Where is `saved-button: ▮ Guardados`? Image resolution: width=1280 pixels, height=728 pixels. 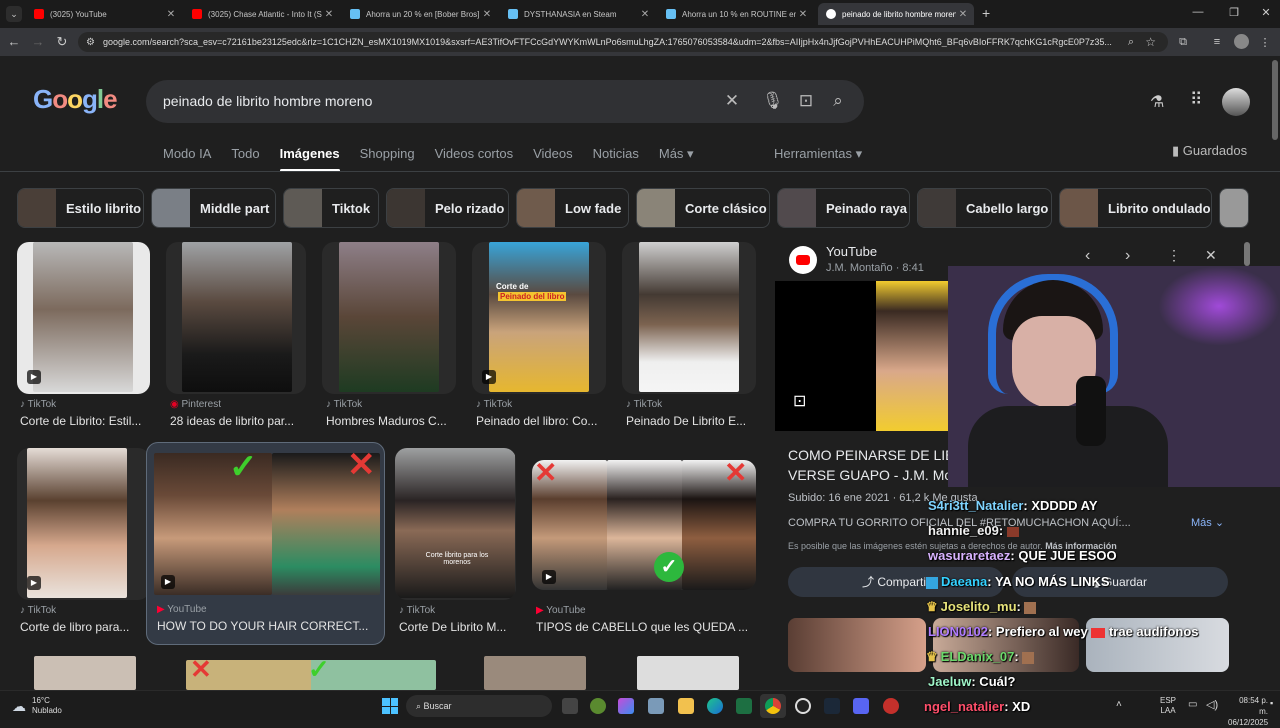 saved-button: ▮ Guardados is located at coordinates (1209, 151).